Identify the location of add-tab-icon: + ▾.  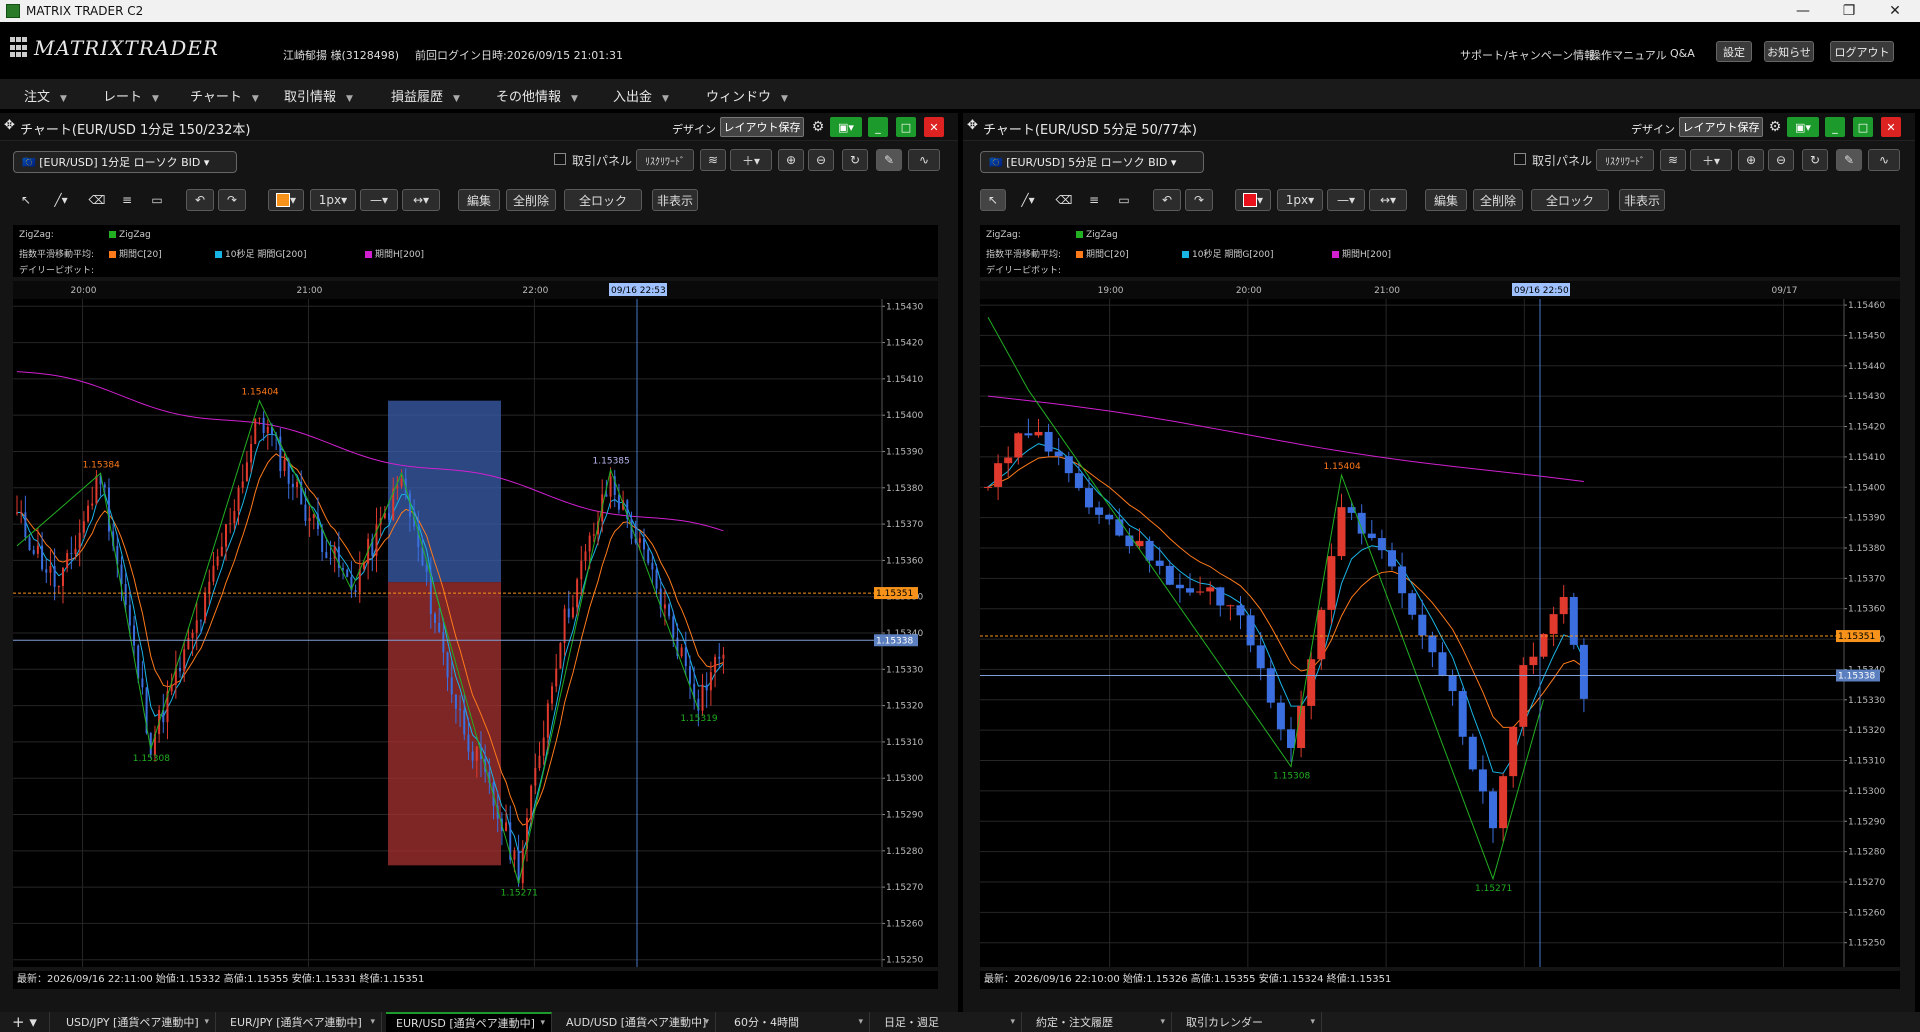
(25, 1022).